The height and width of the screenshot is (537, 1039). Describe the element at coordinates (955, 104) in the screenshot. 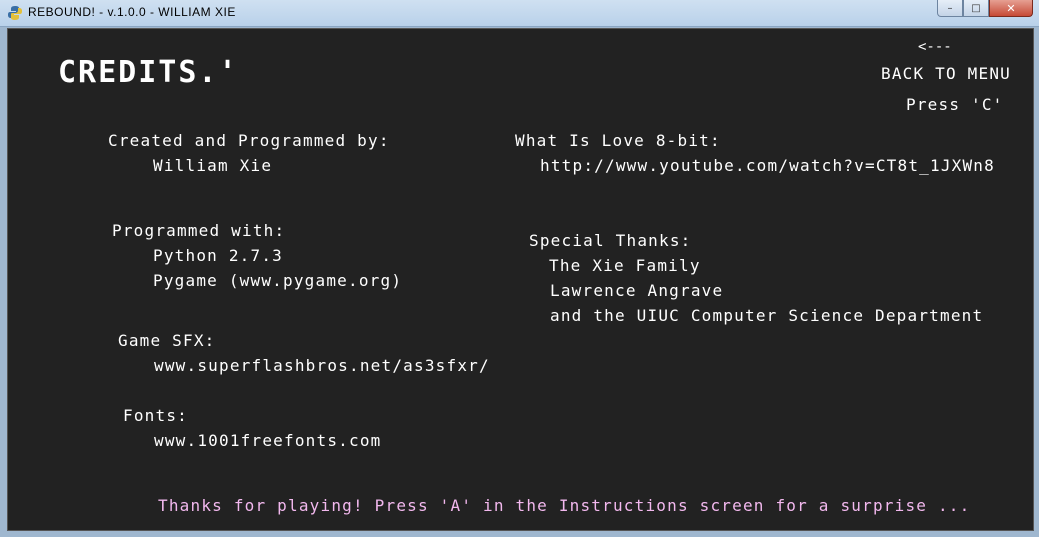

I see `back-hint: Press 'C'` at that location.